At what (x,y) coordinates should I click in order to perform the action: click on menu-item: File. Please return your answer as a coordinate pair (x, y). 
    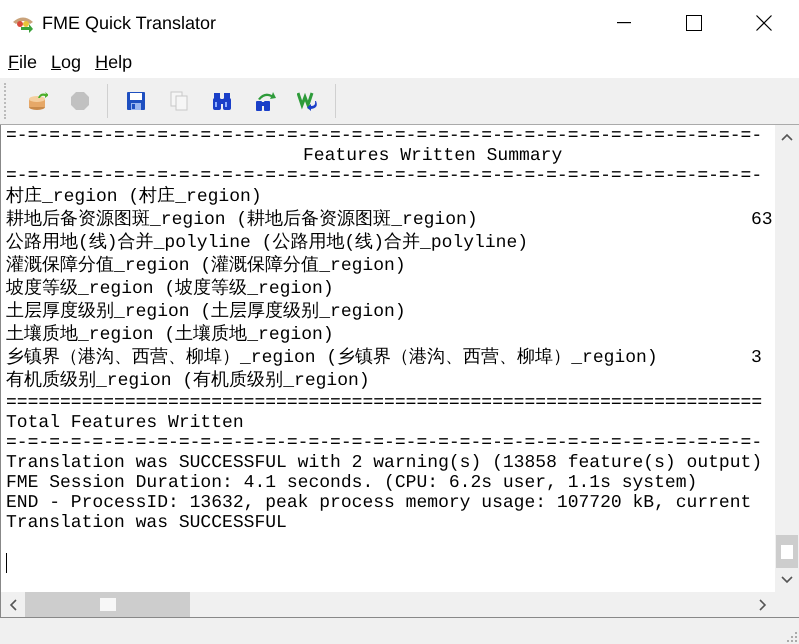
    Looking at the image, I should click on (23, 62).